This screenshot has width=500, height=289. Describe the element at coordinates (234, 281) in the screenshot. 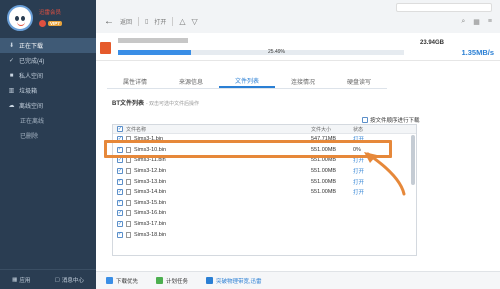

I see `bandwidth-link: 突破物理带宽,迅雷` at that location.